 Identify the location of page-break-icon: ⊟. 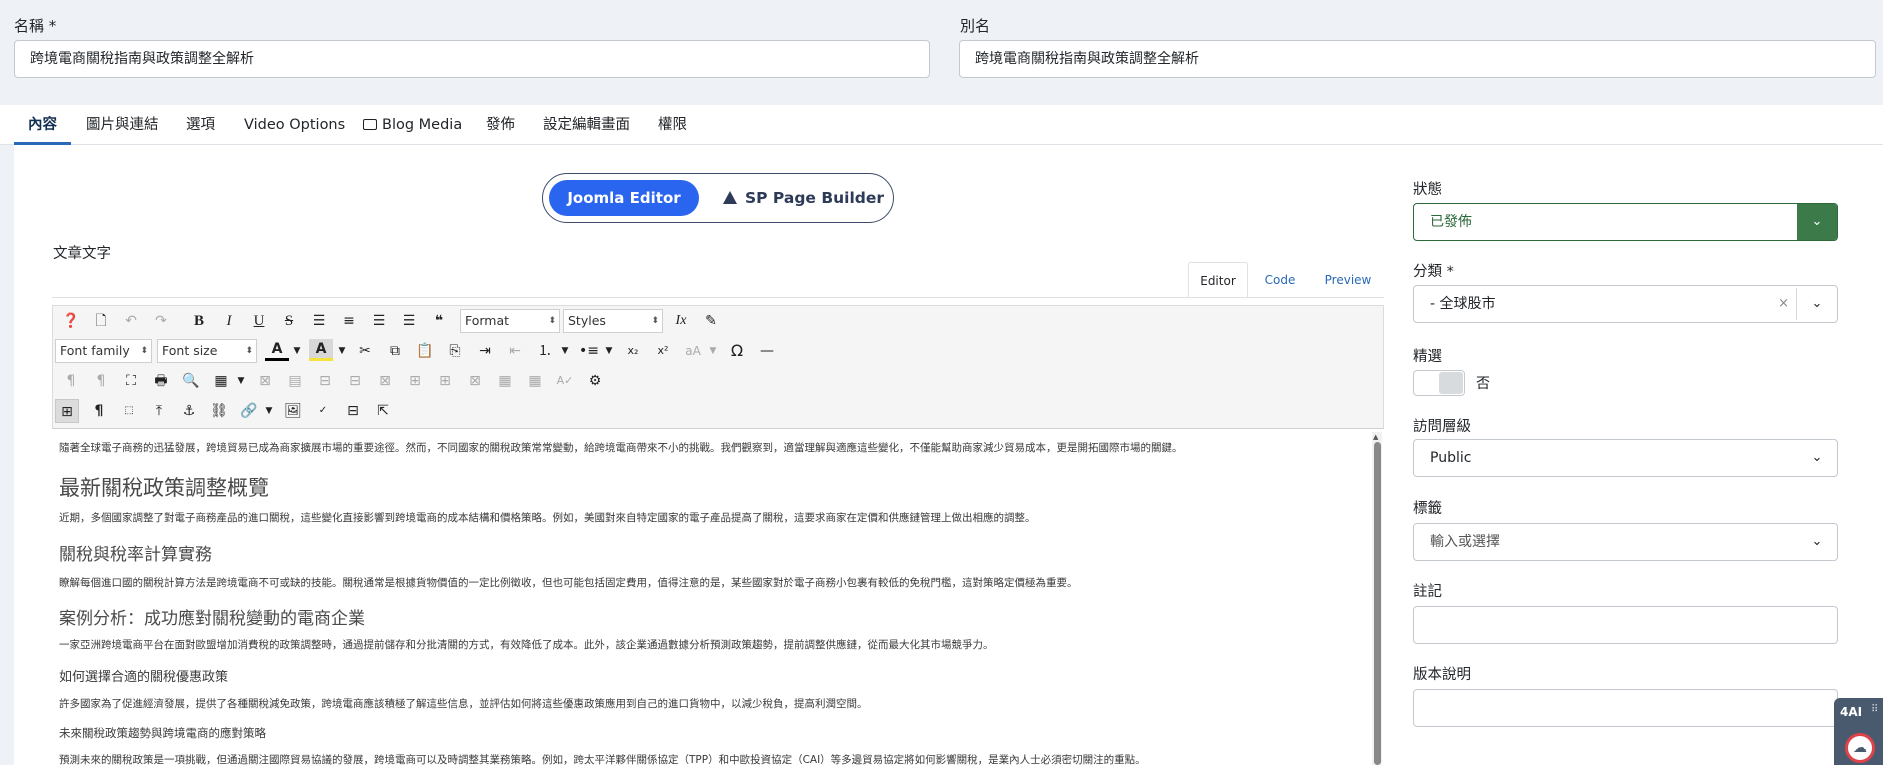
(353, 411).